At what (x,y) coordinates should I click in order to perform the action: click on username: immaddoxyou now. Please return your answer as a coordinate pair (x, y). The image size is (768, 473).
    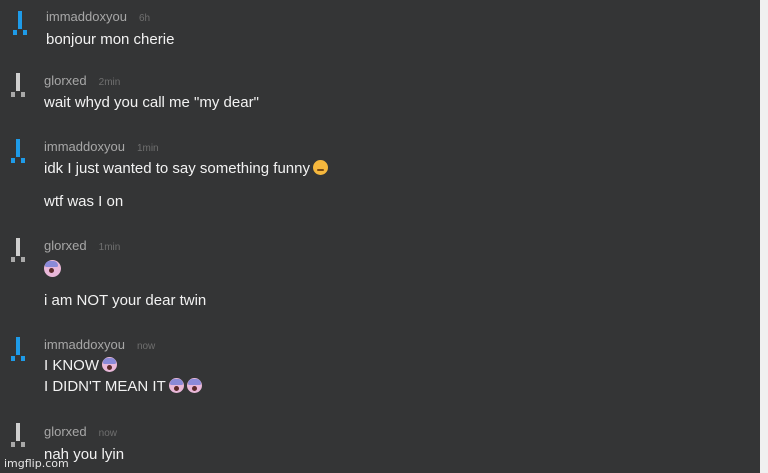
    Looking at the image, I should click on (99, 344).